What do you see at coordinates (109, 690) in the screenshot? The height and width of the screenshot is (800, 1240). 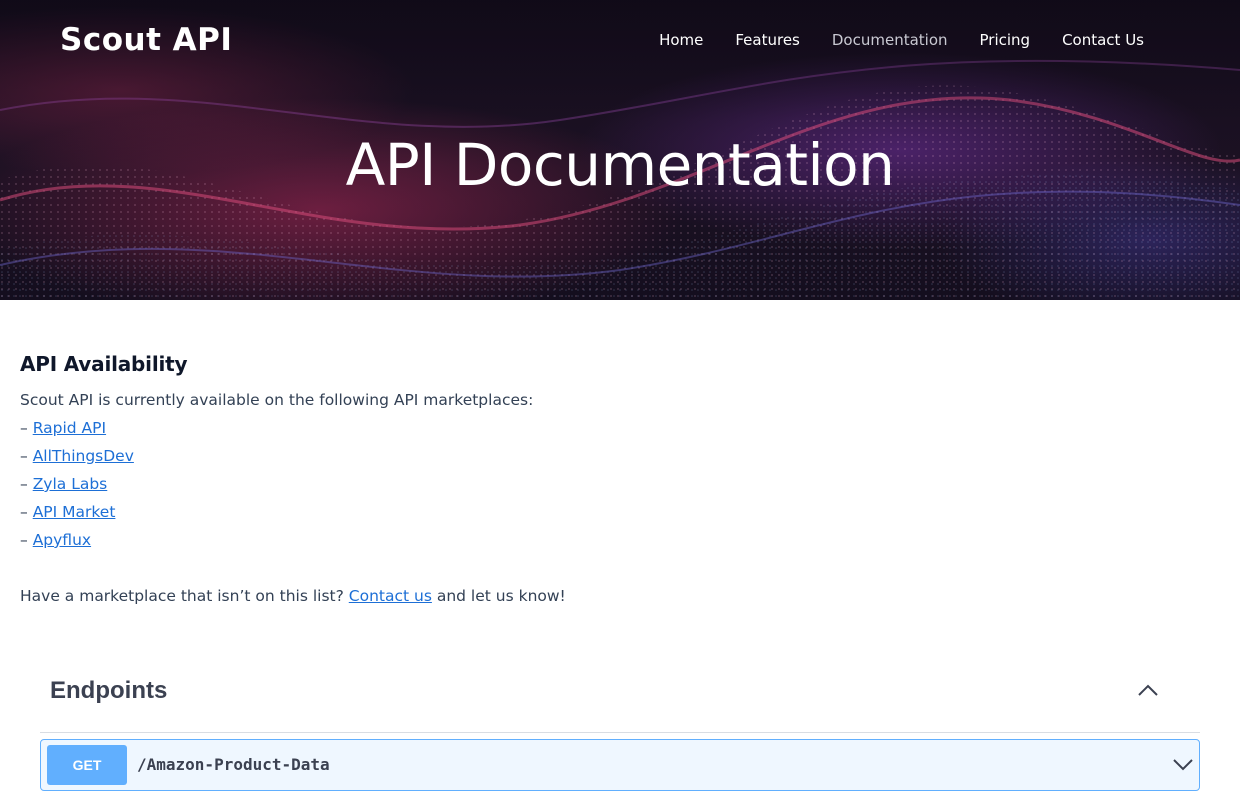 I see `endpoints-title: Endpoints` at bounding box center [109, 690].